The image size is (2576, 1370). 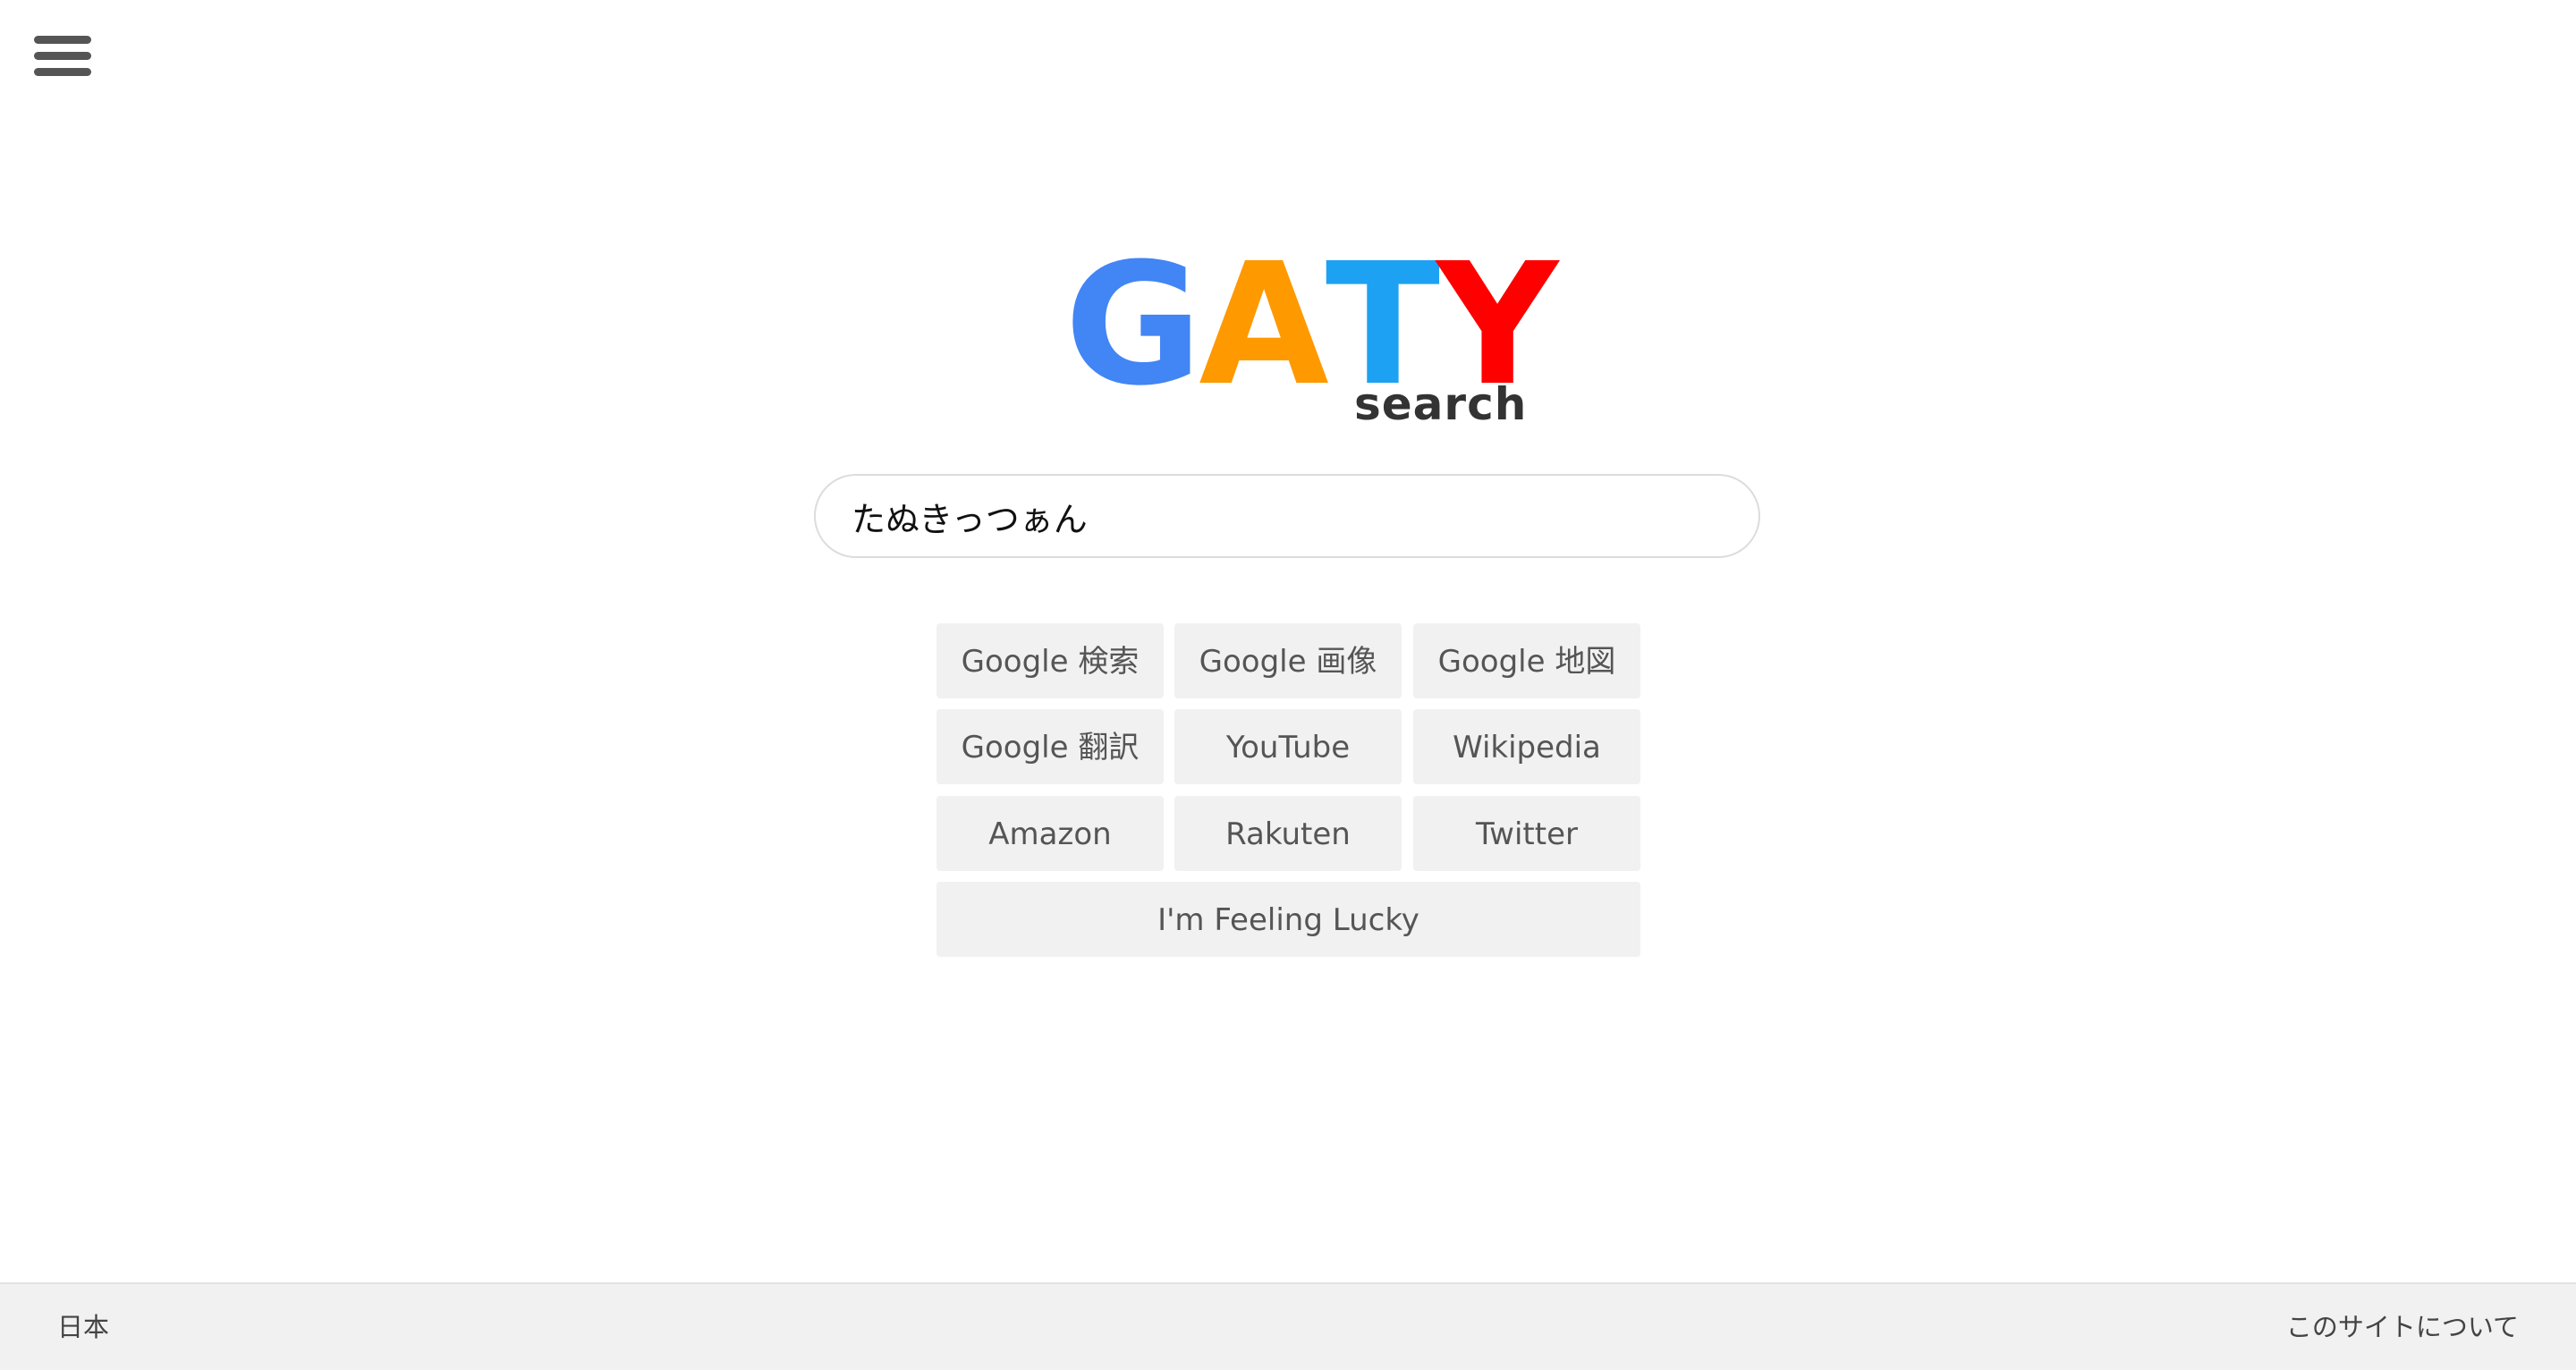 What do you see at coordinates (1288, 660) in the screenshot?
I see `google-images-button: Google 画像` at bounding box center [1288, 660].